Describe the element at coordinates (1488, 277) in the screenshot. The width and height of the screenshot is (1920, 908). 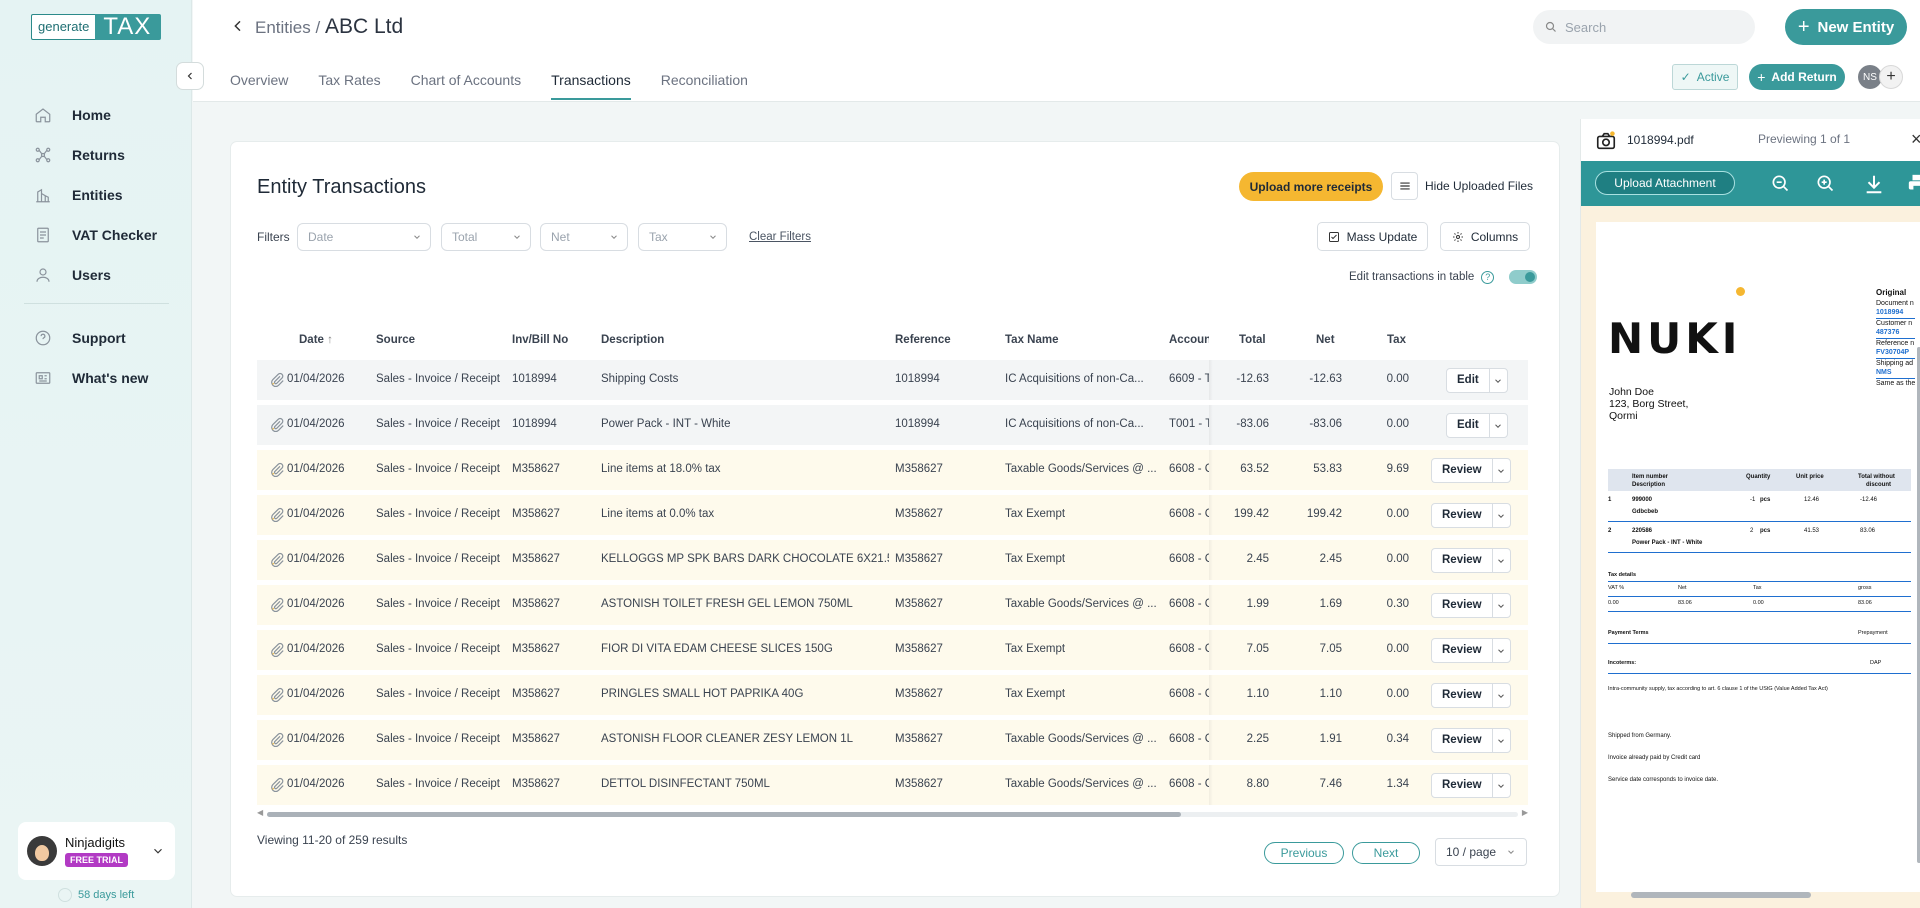
I see `help-icon: ?` at that location.